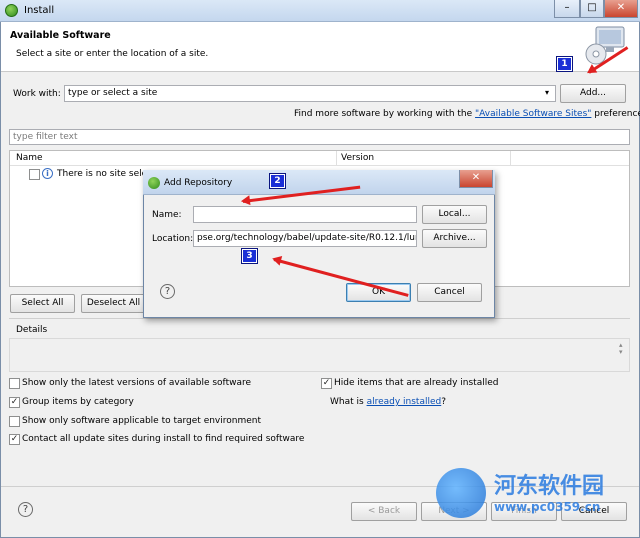  Describe the element at coordinates (461, 493) in the screenshot. I see `watermark-logo` at that location.